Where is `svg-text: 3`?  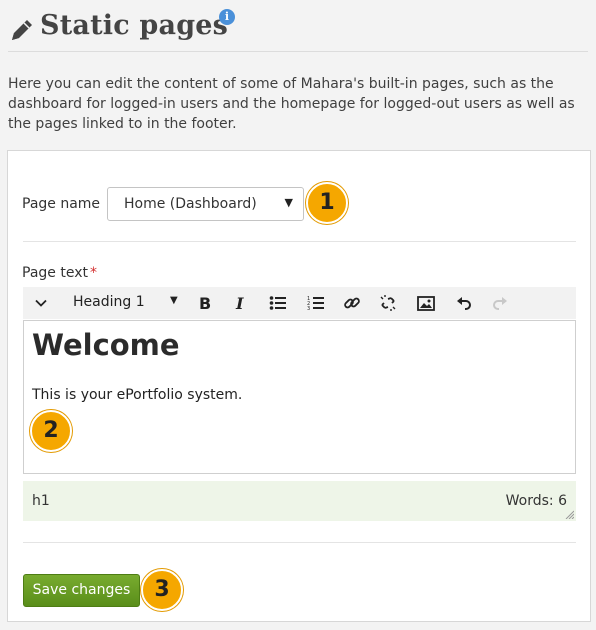
svg-text: 3 is located at coordinates (308, 308).